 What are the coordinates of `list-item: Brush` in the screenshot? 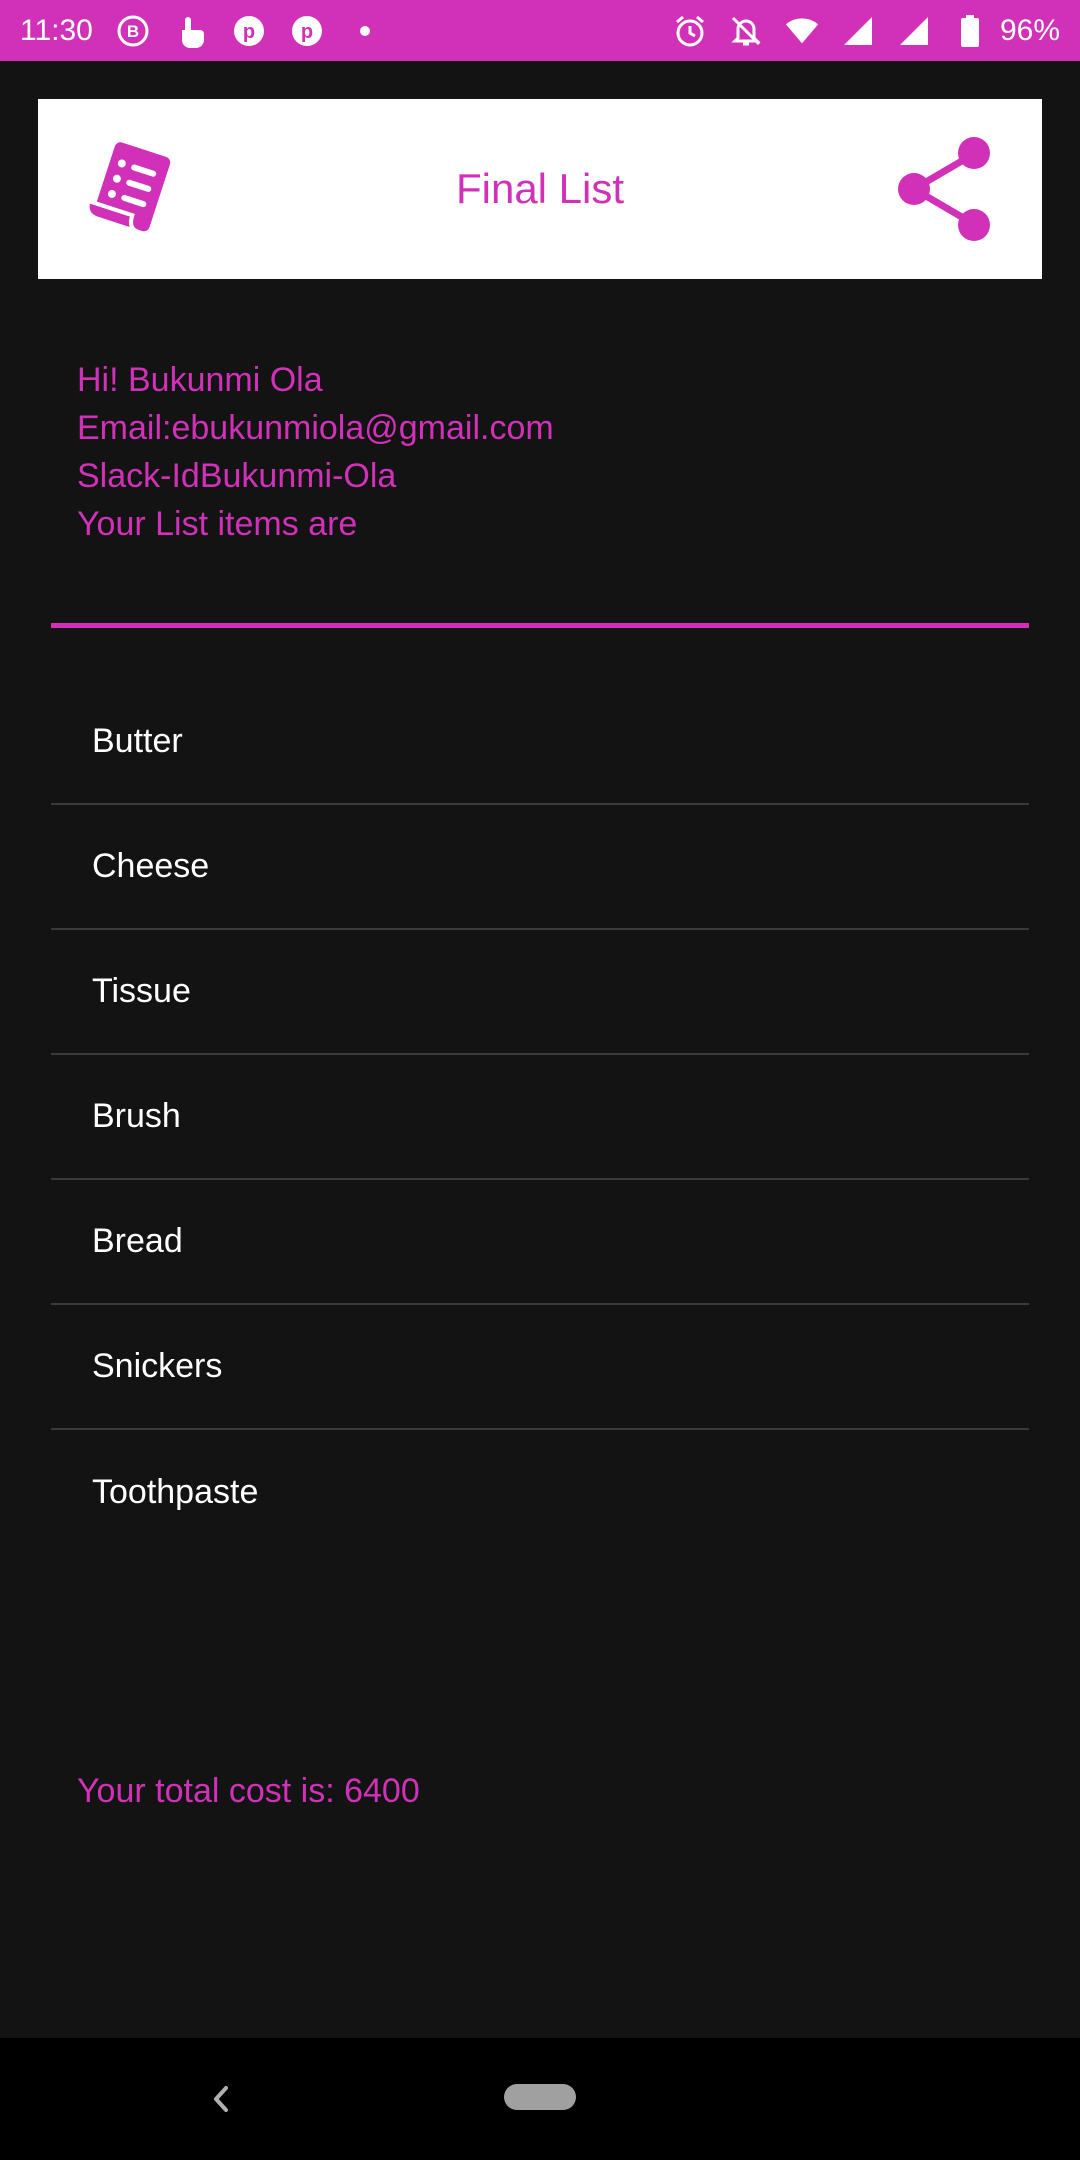 It's located at (540, 1117).